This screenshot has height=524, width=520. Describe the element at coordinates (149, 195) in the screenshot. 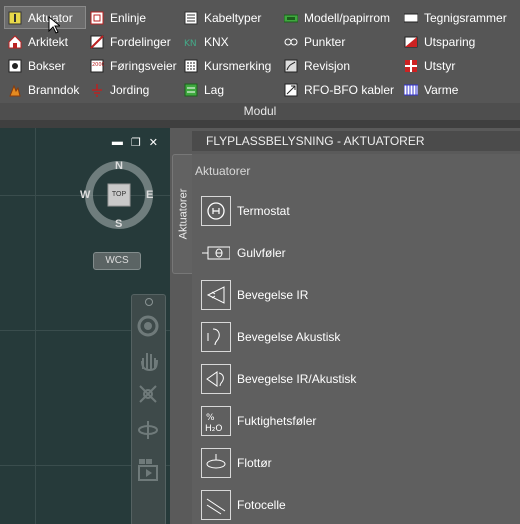

I see `compass-east: E` at that location.